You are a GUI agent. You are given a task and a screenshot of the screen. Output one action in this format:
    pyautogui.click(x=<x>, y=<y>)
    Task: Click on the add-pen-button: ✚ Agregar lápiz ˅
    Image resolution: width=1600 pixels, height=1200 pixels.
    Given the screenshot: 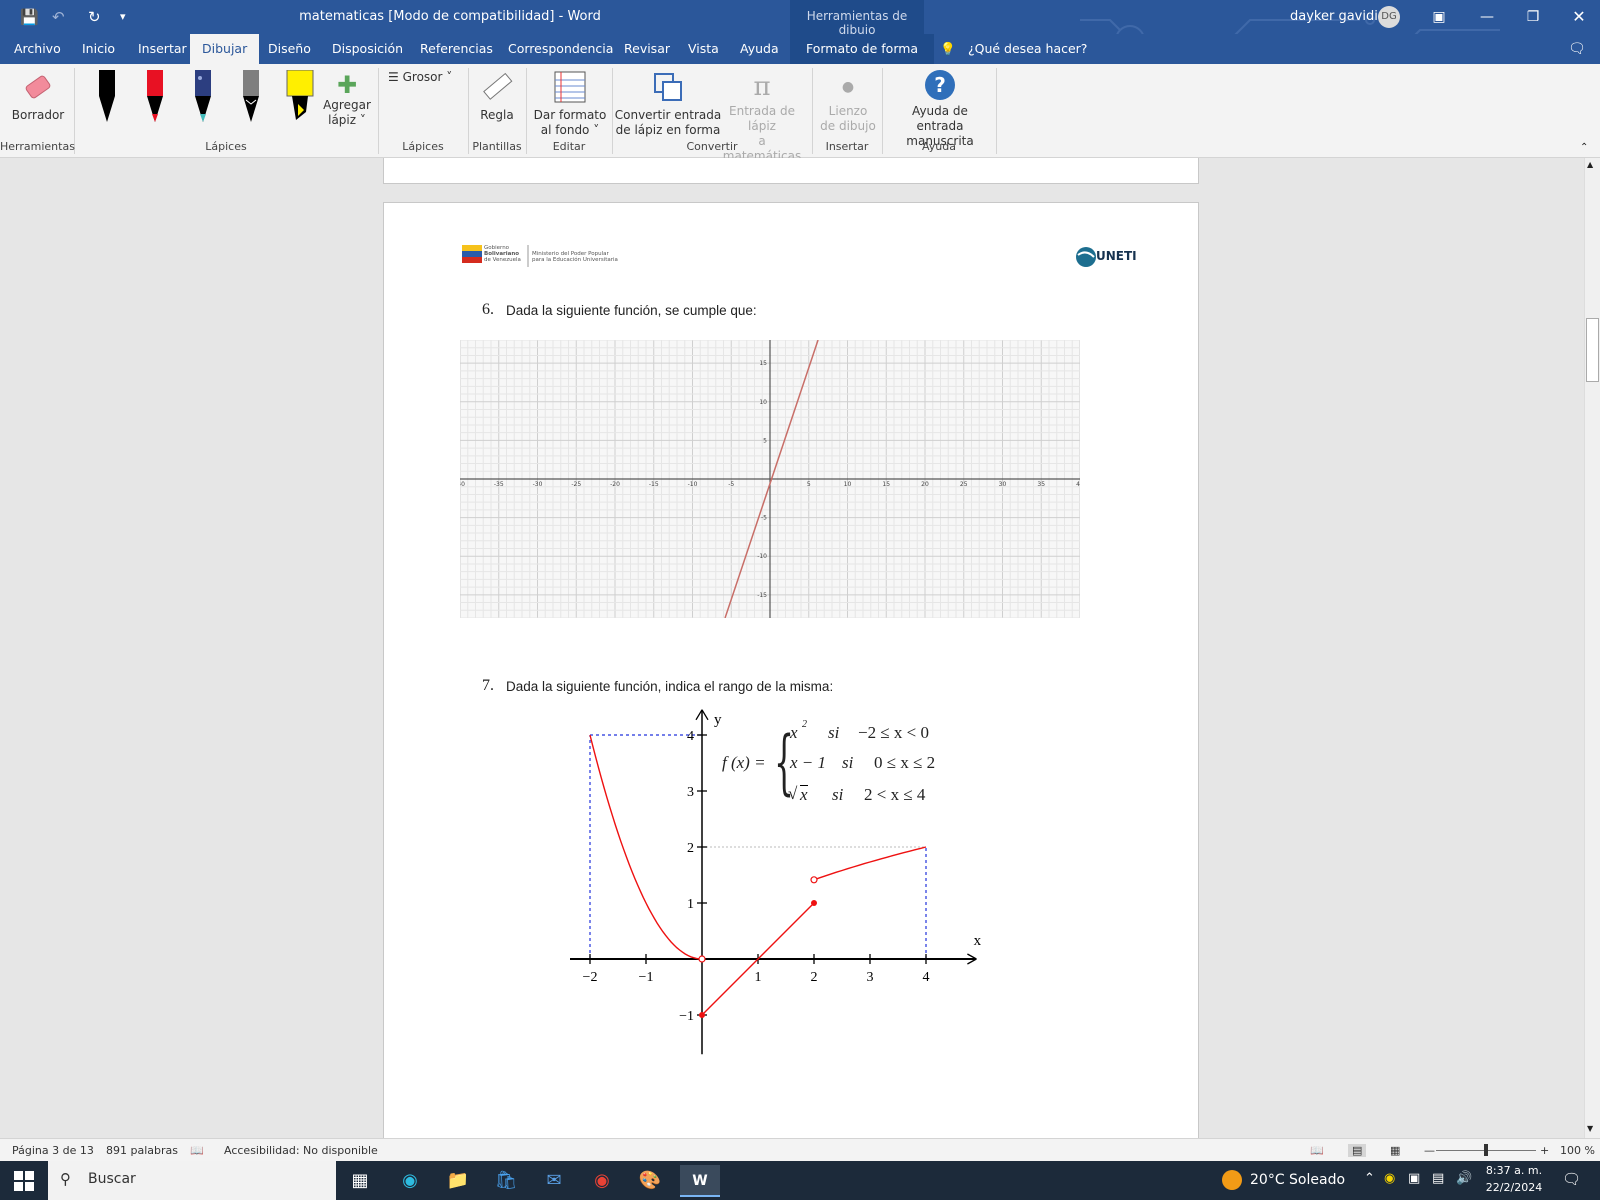 What is the action you would take?
    pyautogui.click(x=347, y=100)
    